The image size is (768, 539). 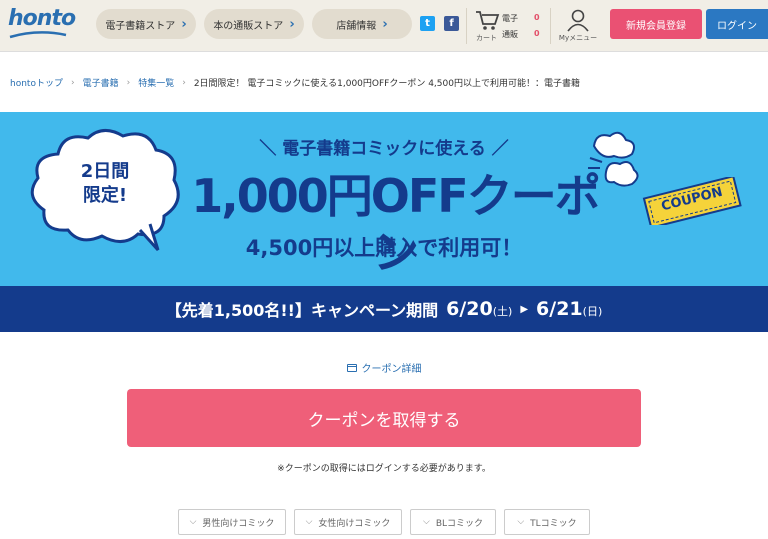 I want to click on nav-store-info-label: 店舗情報, so click(x=356, y=26).